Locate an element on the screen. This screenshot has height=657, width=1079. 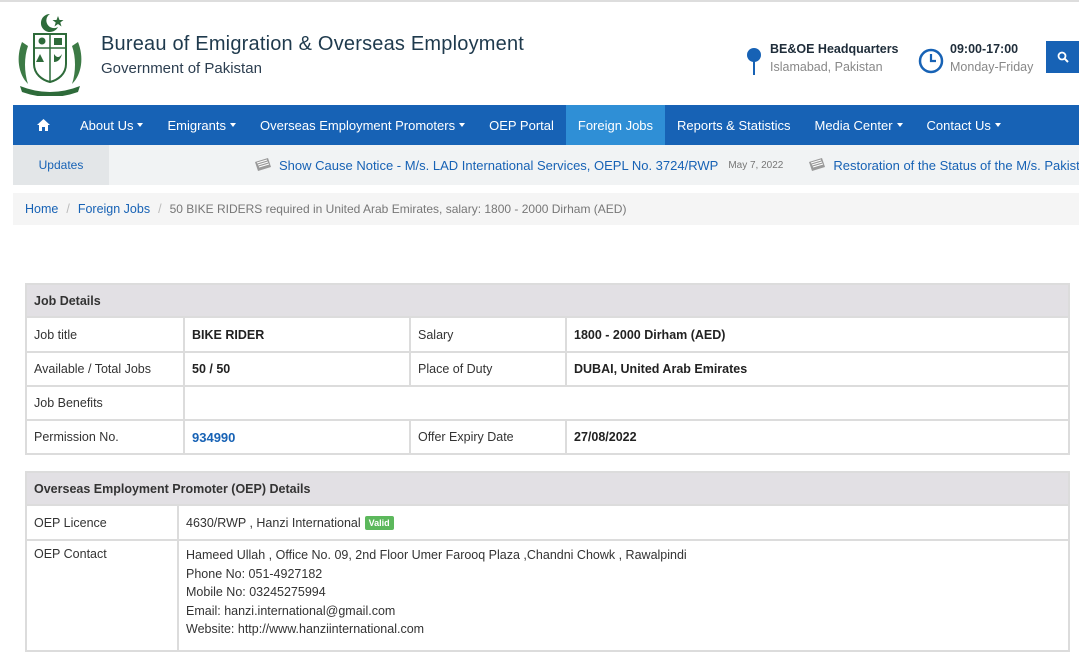
home-icon is located at coordinates (43, 125).